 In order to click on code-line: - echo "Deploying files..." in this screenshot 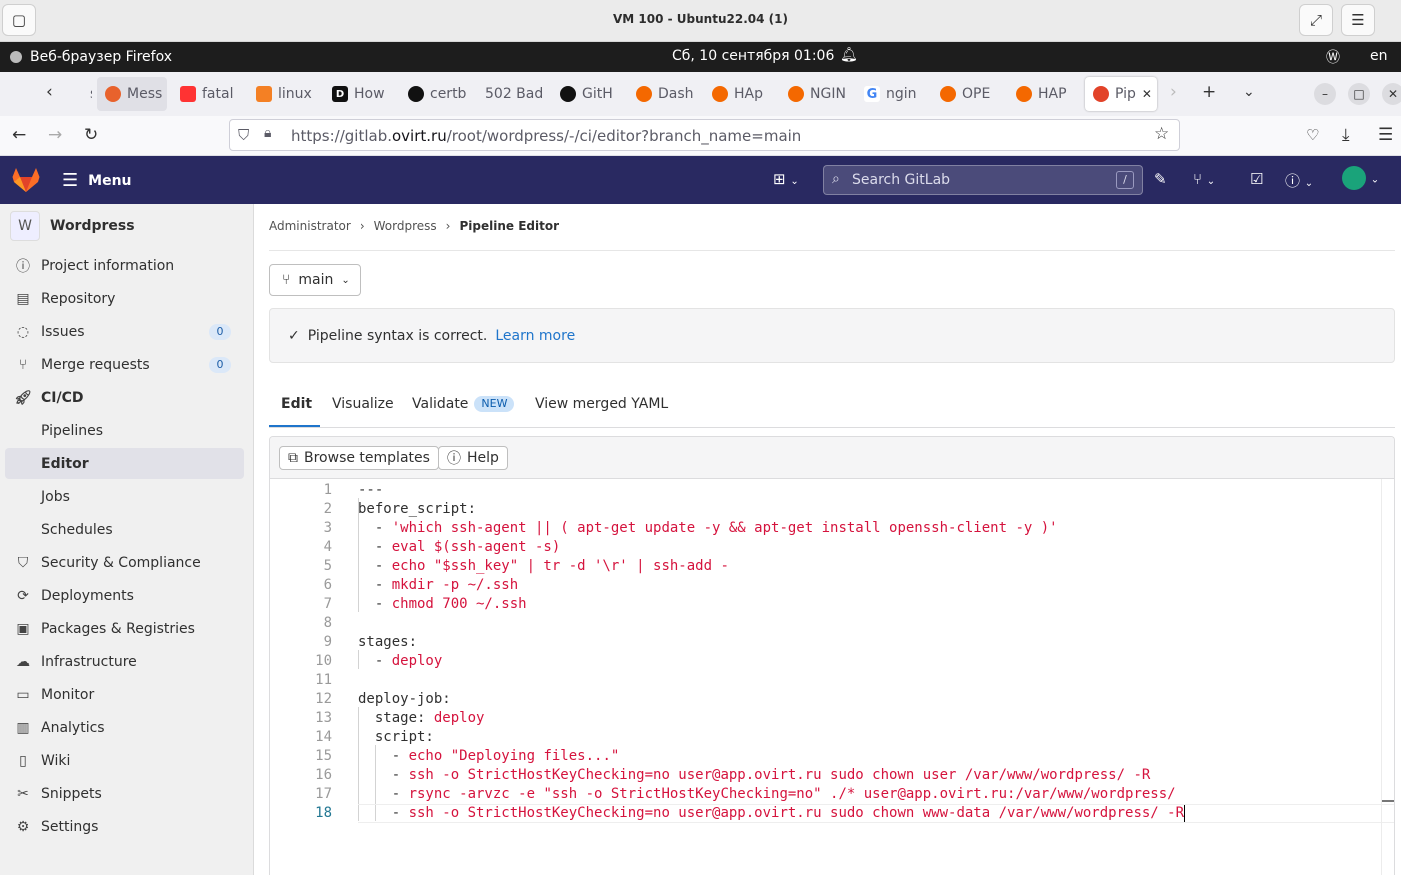, I will do `click(489, 756)`.